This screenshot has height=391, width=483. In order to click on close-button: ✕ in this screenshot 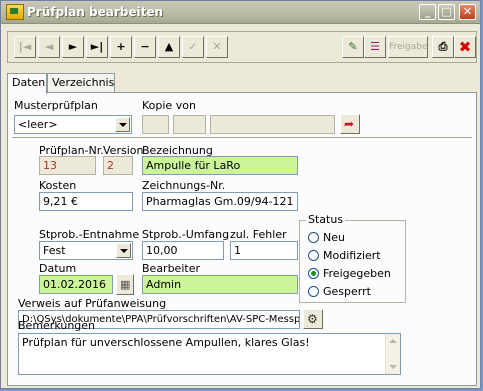, I will do `click(467, 12)`.